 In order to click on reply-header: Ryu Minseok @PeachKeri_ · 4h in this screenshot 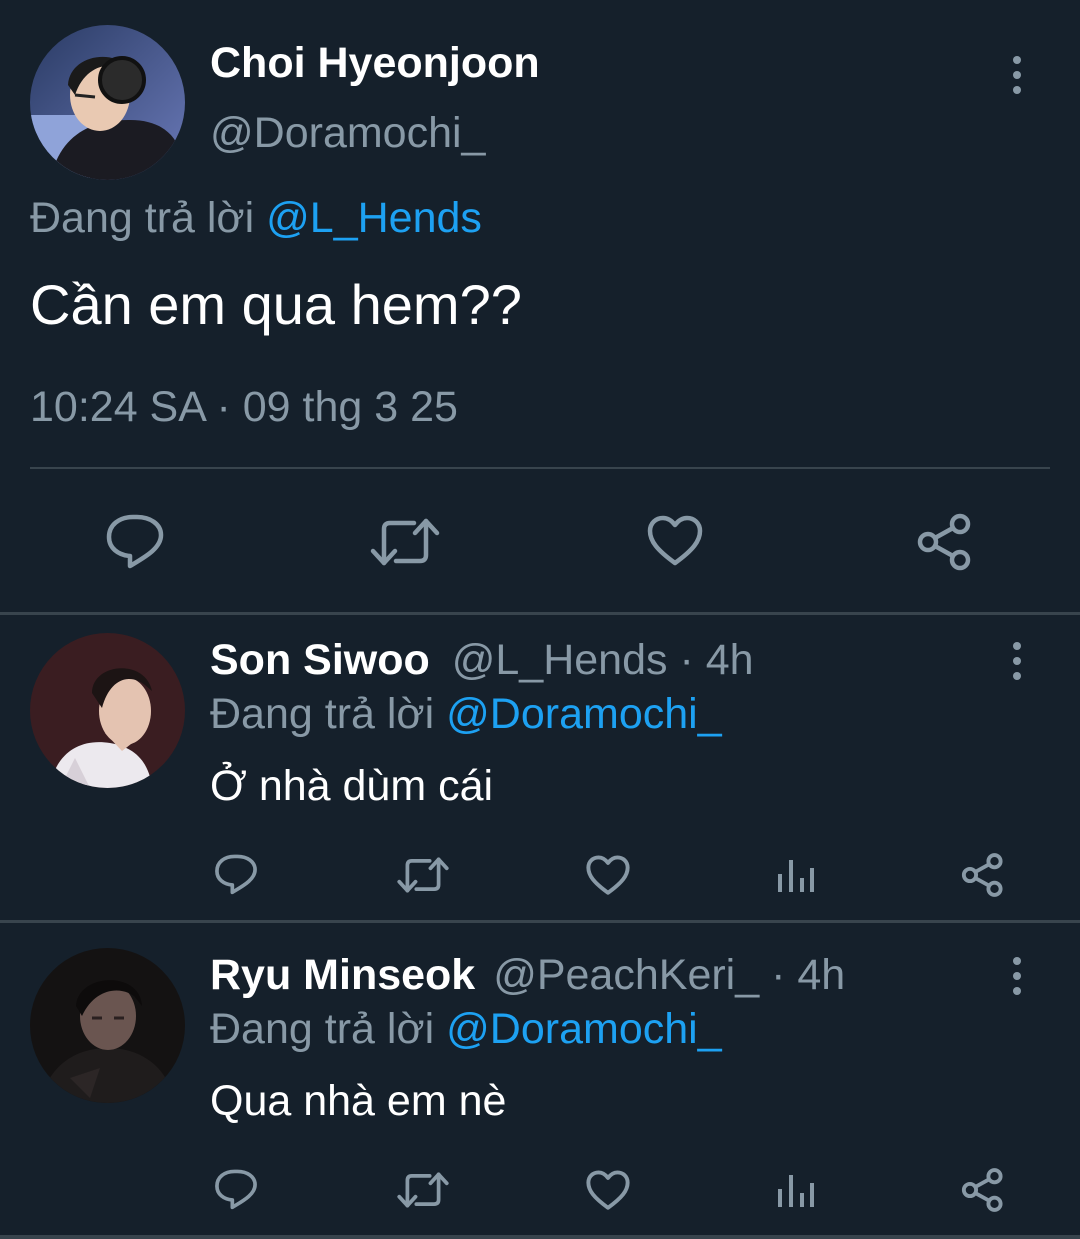, I will do `click(527, 975)`.